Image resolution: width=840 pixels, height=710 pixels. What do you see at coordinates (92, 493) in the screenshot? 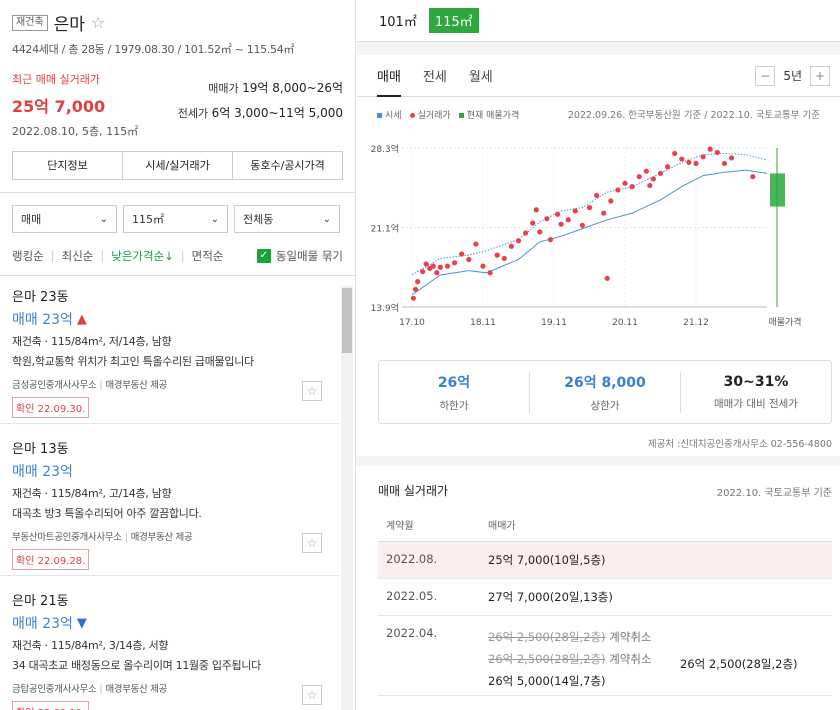
I see `listing-desc: 재건축 · 115/84m², 고/14층, 남향` at bounding box center [92, 493].